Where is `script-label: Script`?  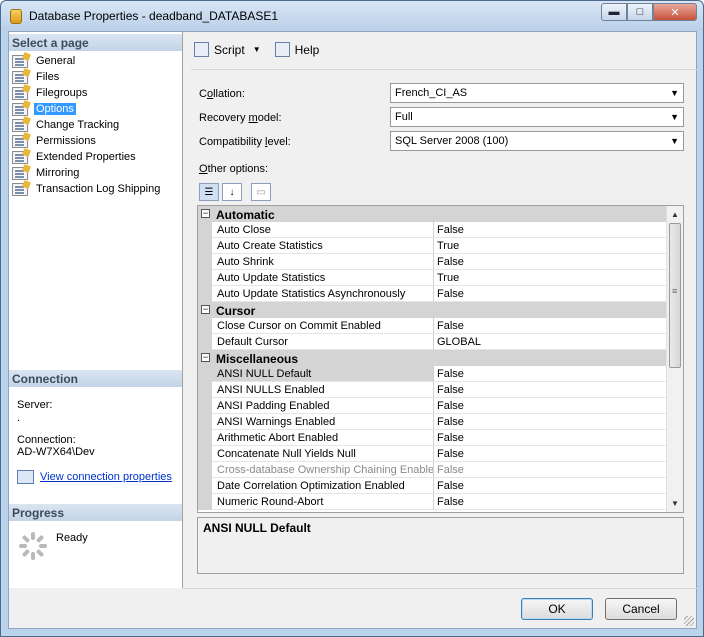
script-label: Script is located at coordinates (229, 49).